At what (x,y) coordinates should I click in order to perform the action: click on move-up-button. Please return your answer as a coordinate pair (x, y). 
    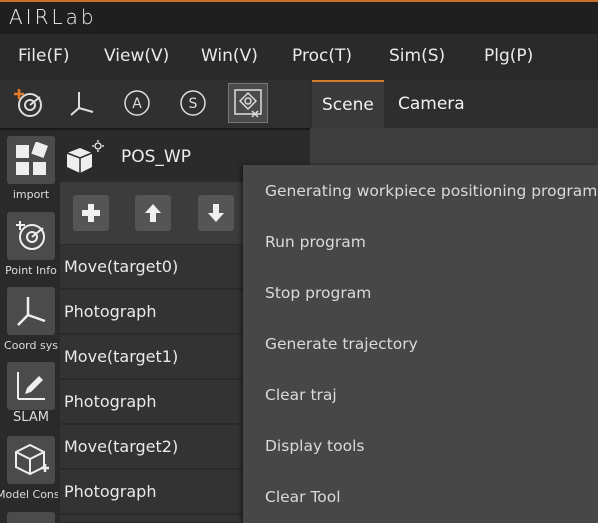
    Looking at the image, I should click on (153, 213).